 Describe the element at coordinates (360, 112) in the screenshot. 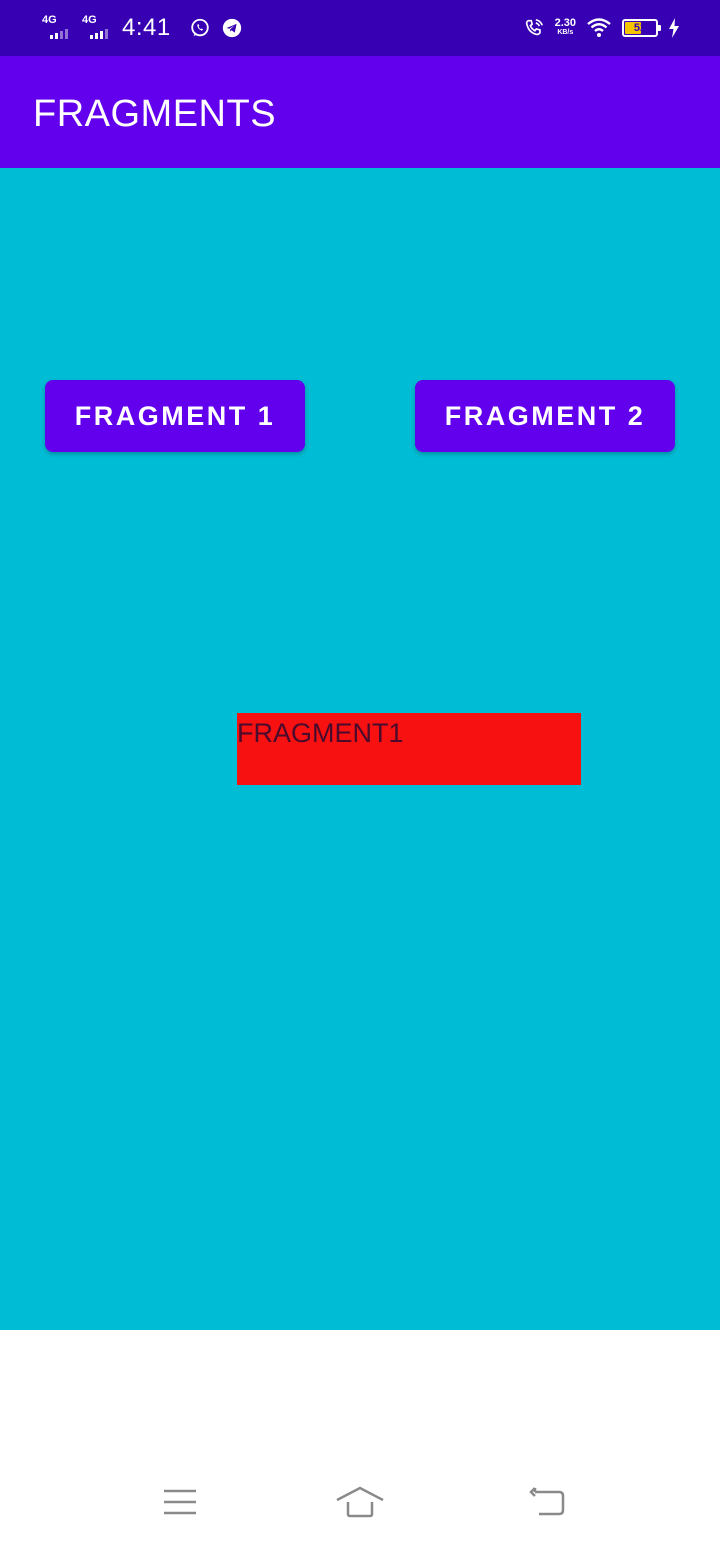

I see `app-bar: FRAGMENTS` at that location.